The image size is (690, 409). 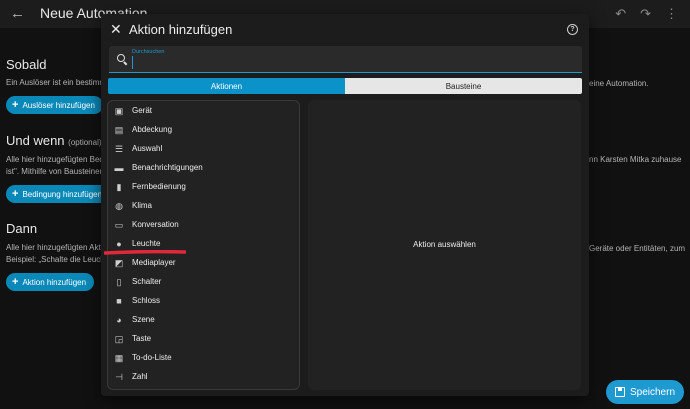 I want to click on action-list-item-label: Abdeckung, so click(x=152, y=129).